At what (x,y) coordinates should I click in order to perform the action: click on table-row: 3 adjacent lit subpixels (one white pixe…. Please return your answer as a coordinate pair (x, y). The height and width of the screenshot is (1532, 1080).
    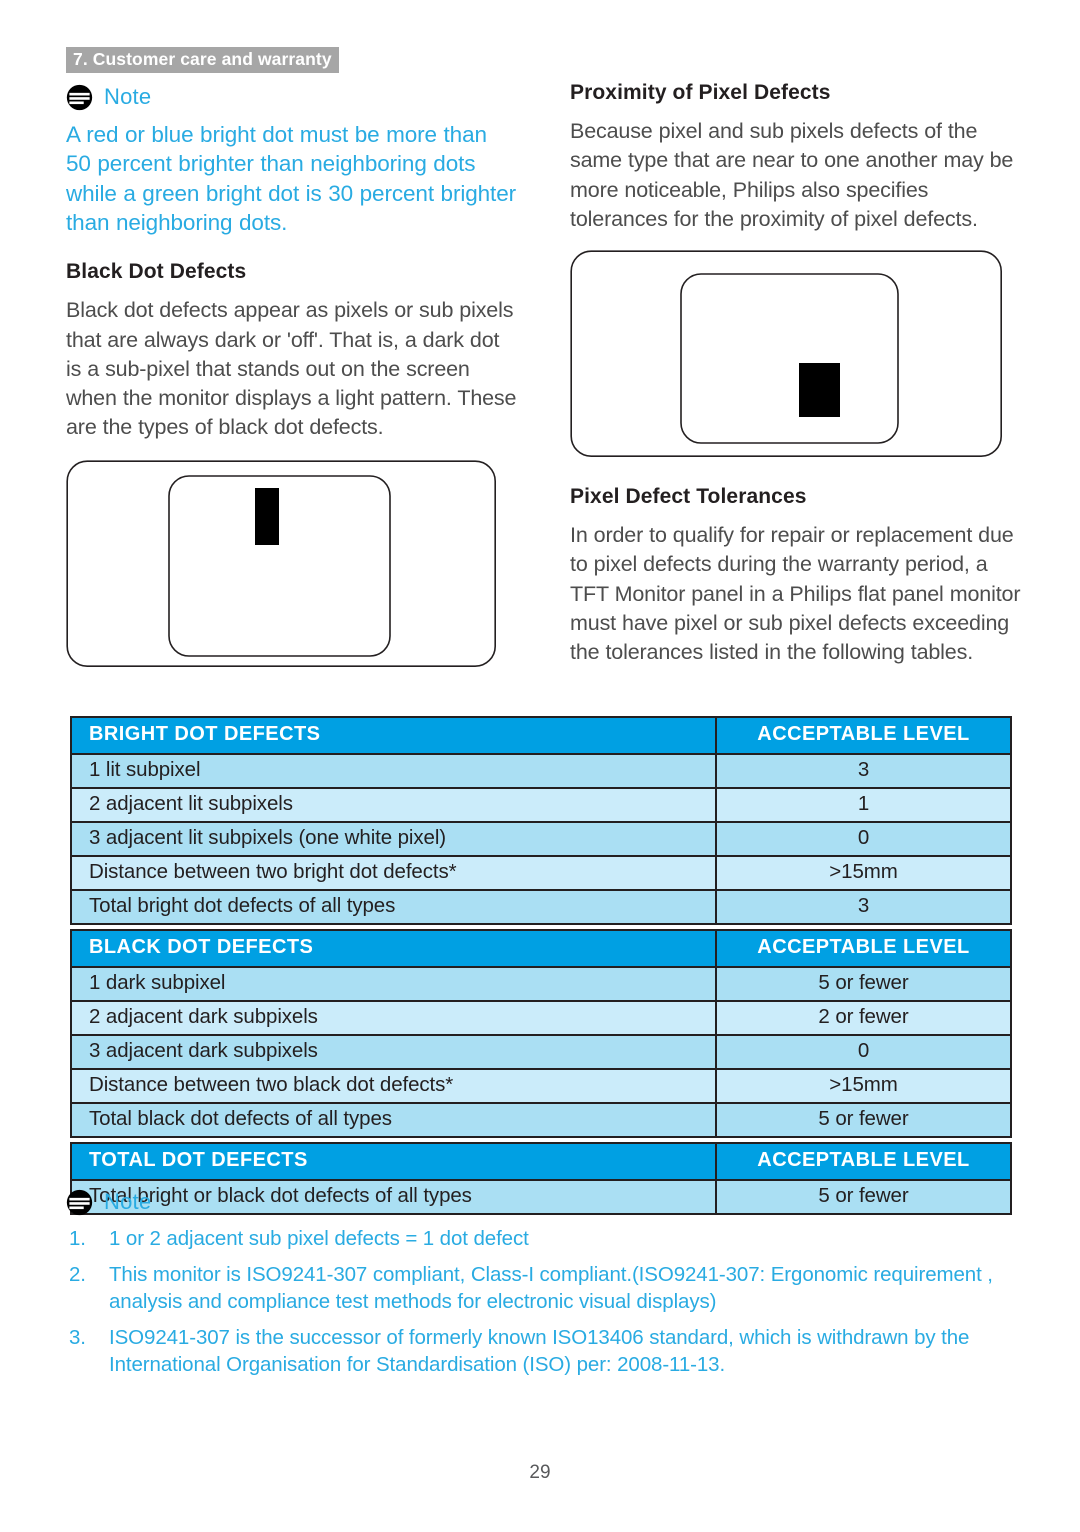
    Looking at the image, I should click on (541, 839).